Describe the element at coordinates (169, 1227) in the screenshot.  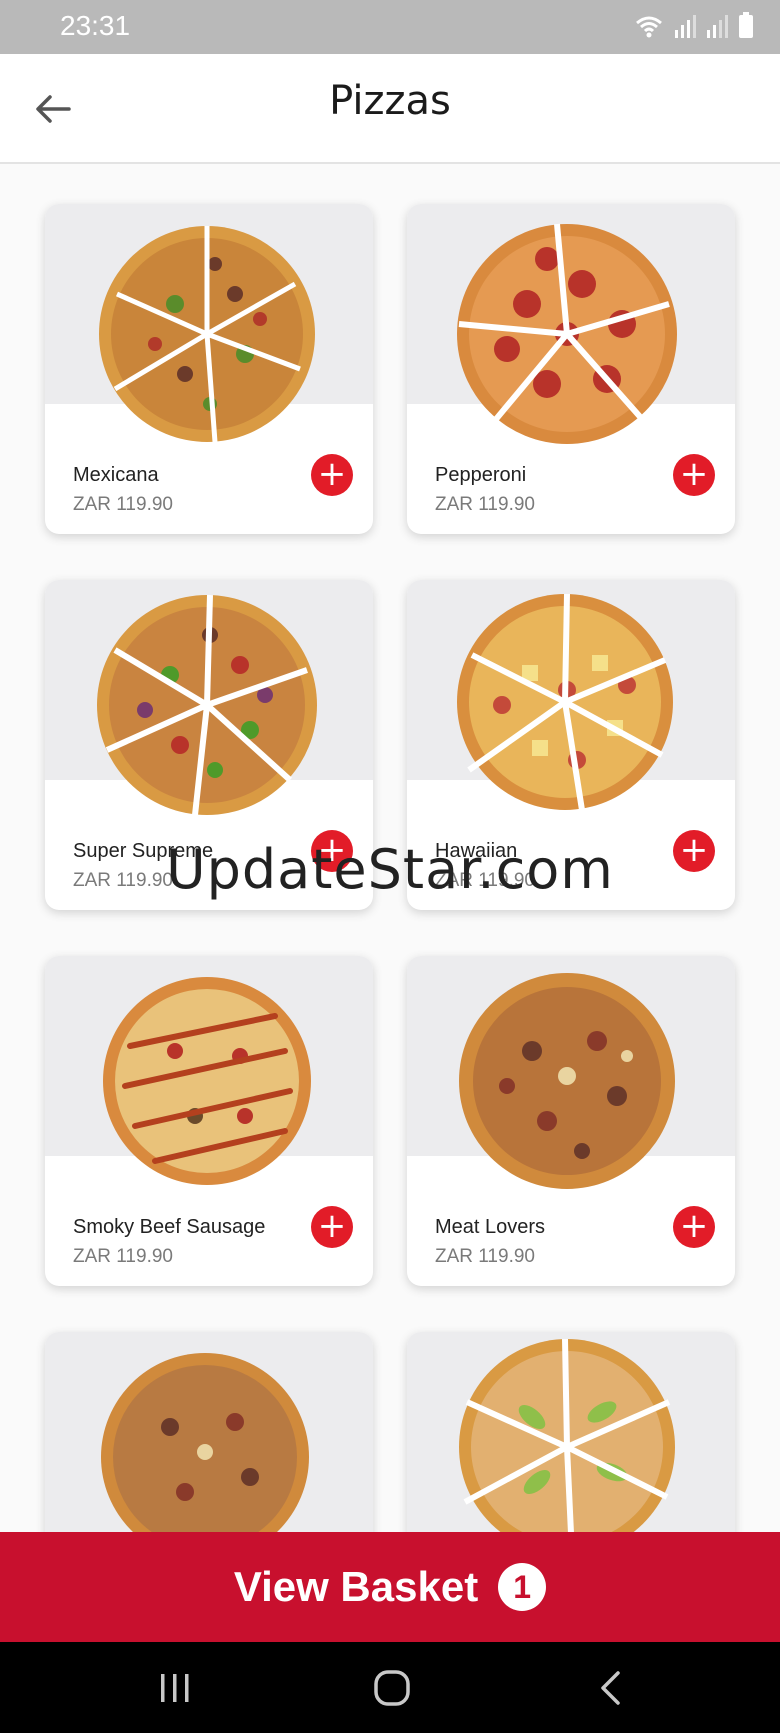
I see `product-name: Smoky Beef Sausage` at that location.